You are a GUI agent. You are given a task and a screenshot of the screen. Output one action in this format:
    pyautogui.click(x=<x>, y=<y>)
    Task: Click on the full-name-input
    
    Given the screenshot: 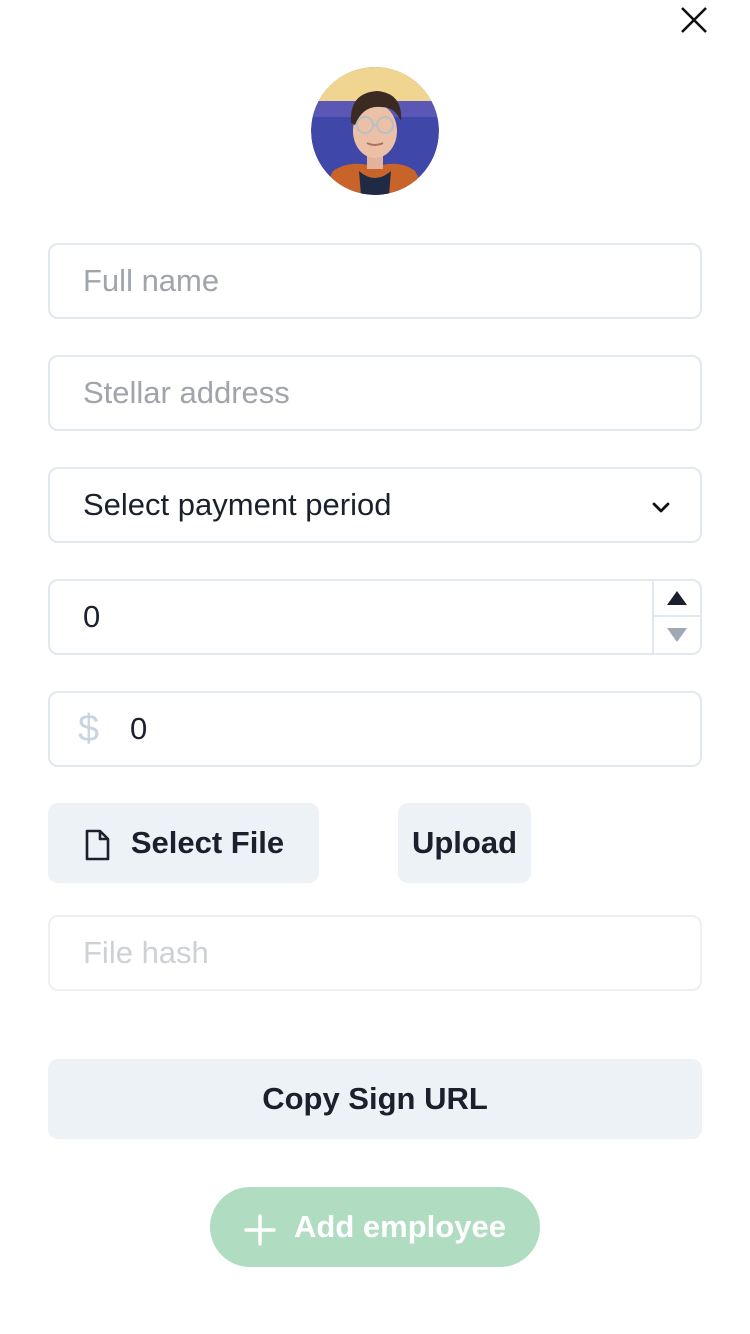 What is the action you would take?
    pyautogui.click(x=375, y=281)
    